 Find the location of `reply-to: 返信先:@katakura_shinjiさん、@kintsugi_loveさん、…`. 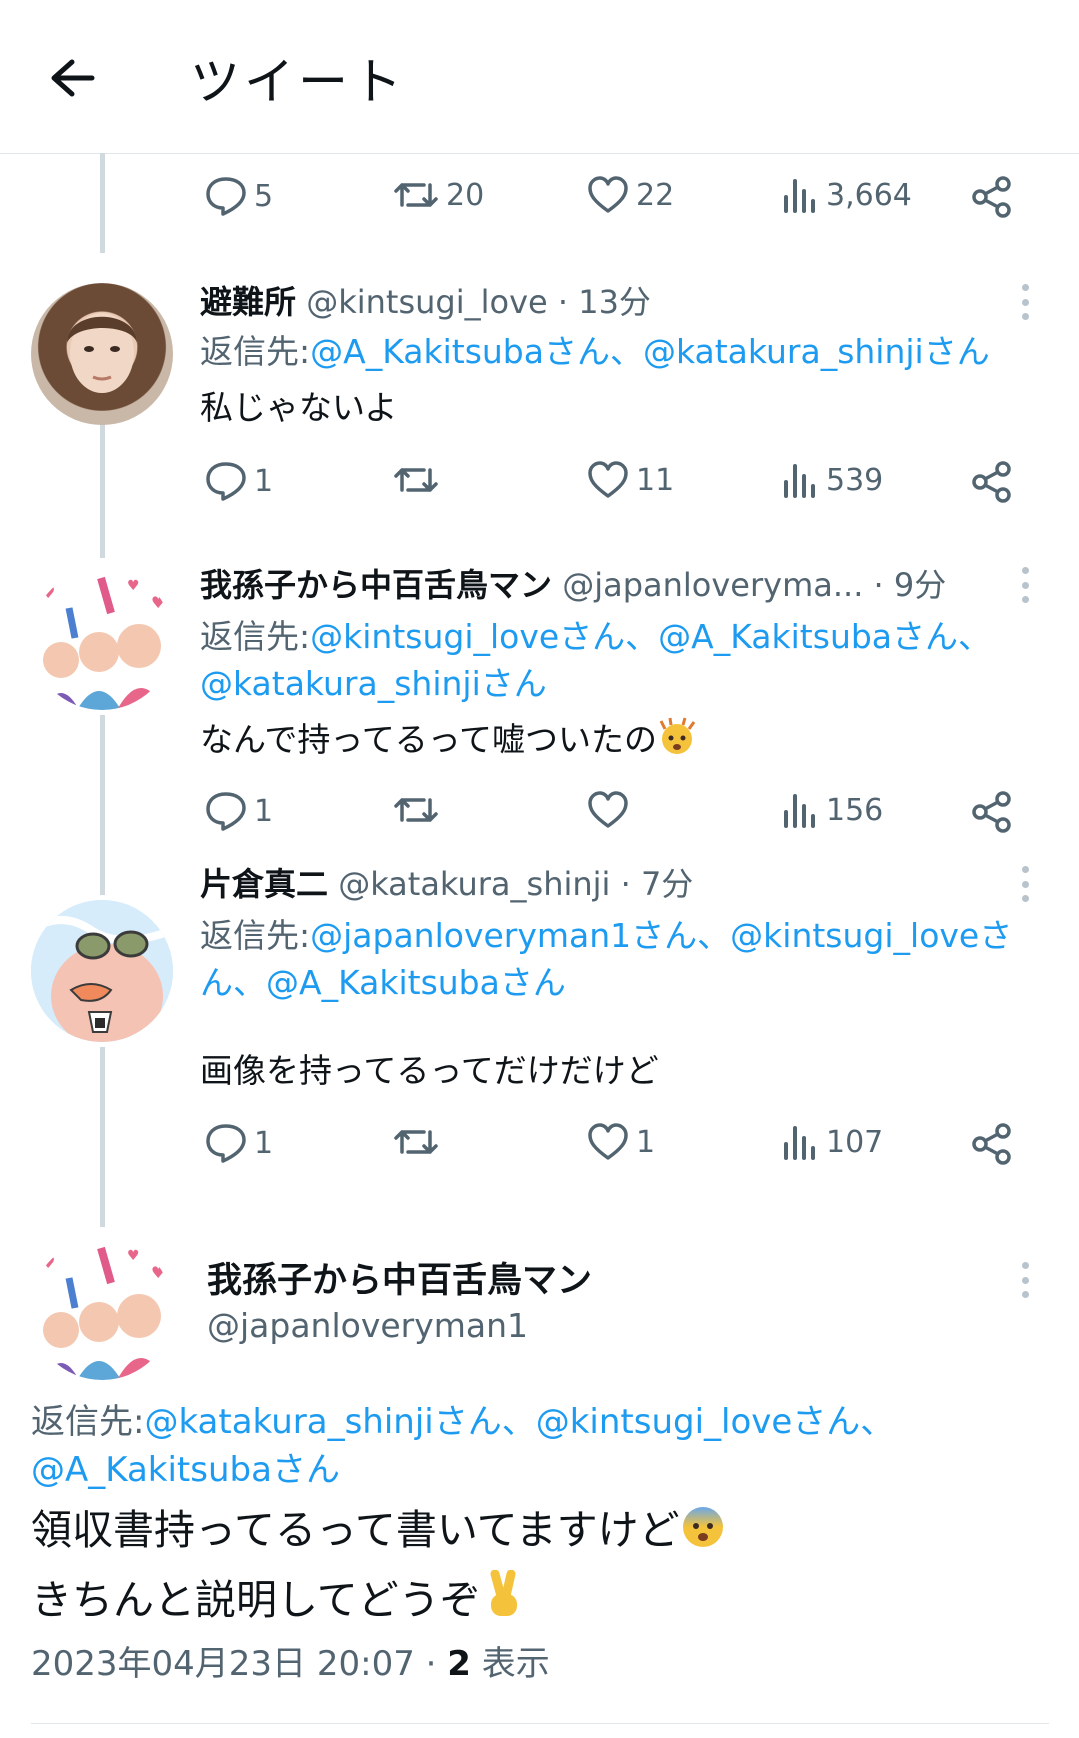

reply-to: 返信先:@katakura_shinjiさん、@kintsugi_loveさん、… is located at coordinates (531, 1446).